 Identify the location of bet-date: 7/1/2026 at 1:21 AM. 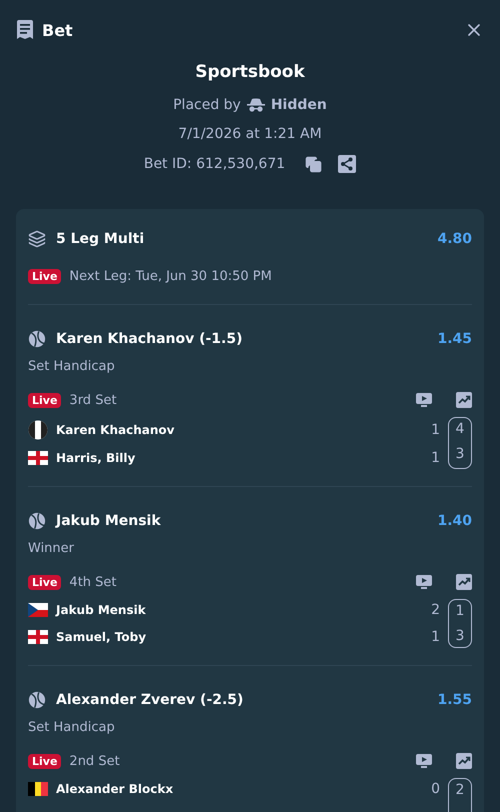
(250, 134).